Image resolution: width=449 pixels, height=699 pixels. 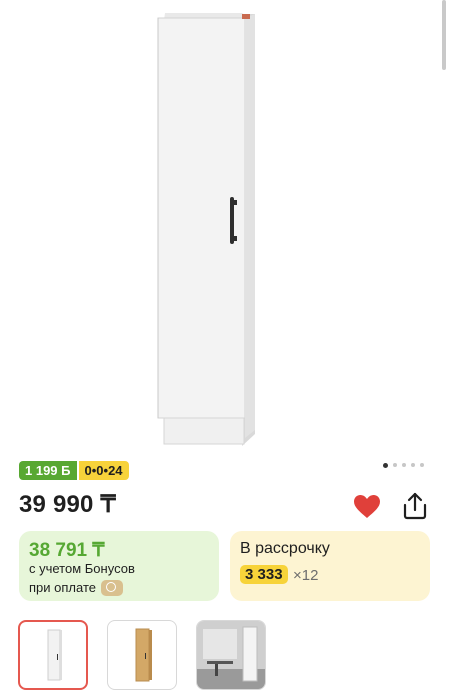 What do you see at coordinates (103, 470) in the screenshot?
I see `installment-badge: 0•0•24` at bounding box center [103, 470].